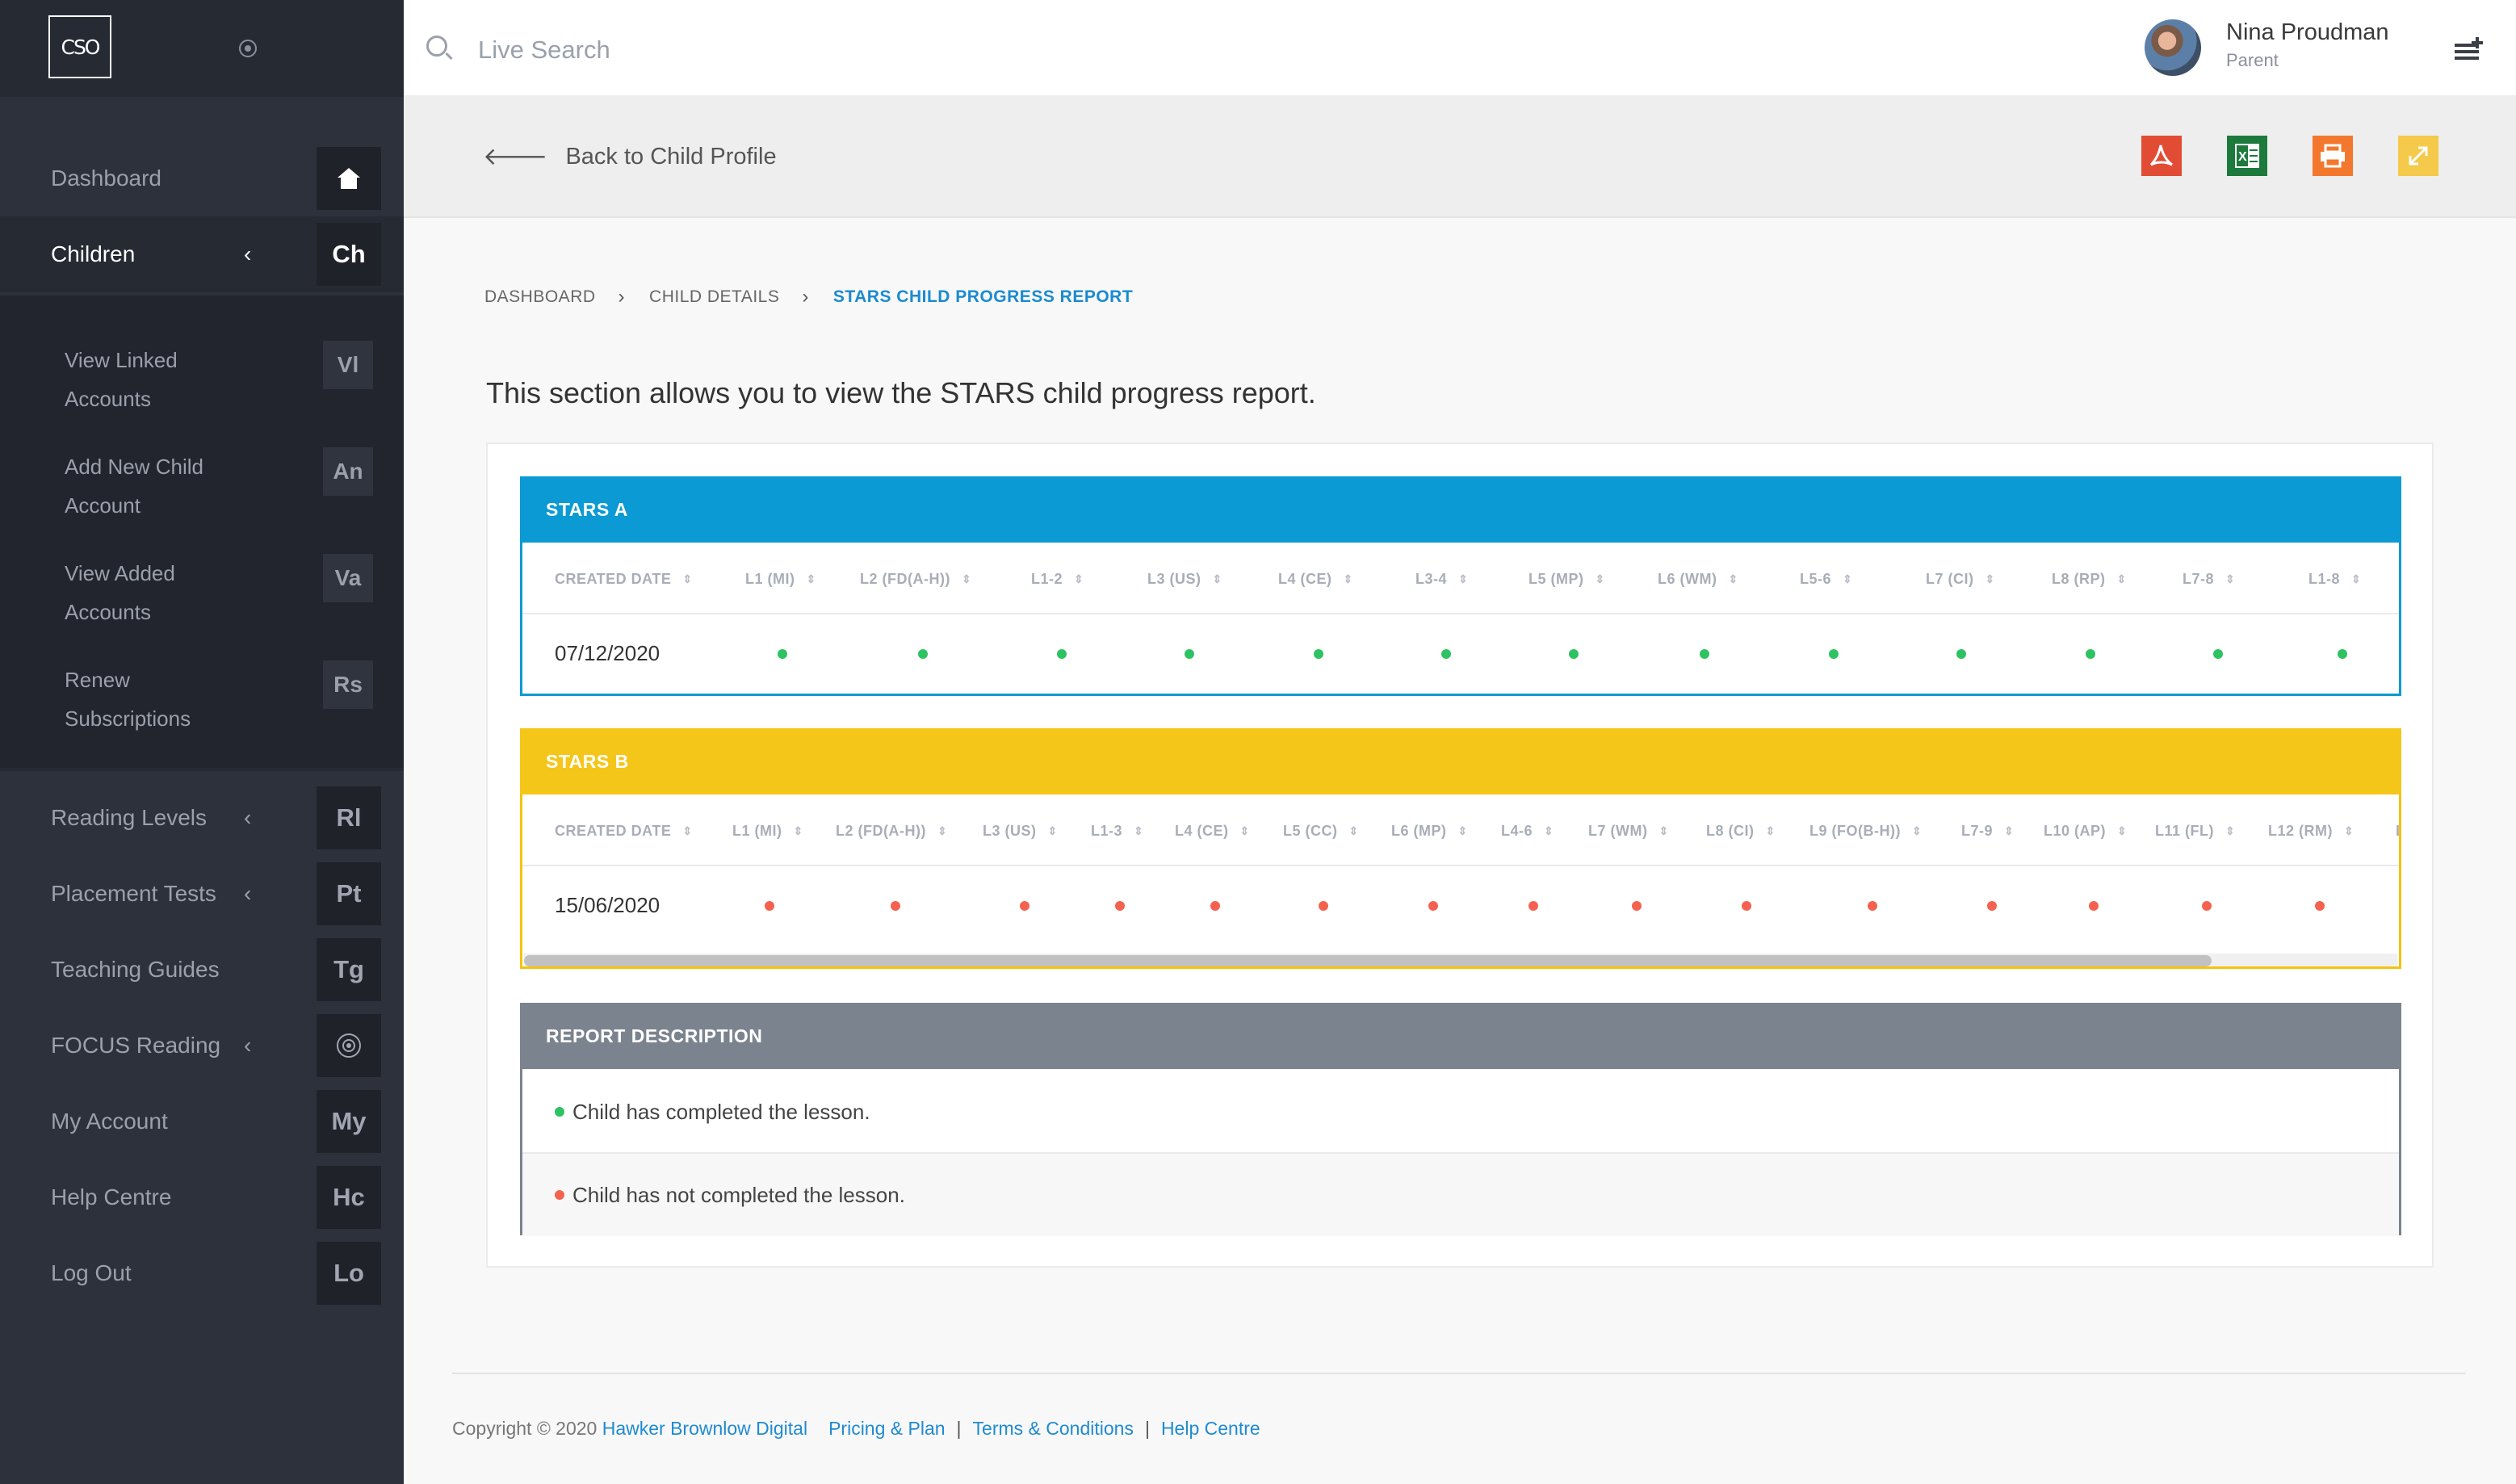 The image size is (2516, 1484). What do you see at coordinates (202, 769) in the screenshot?
I see `sidebar-divider` at bounding box center [202, 769].